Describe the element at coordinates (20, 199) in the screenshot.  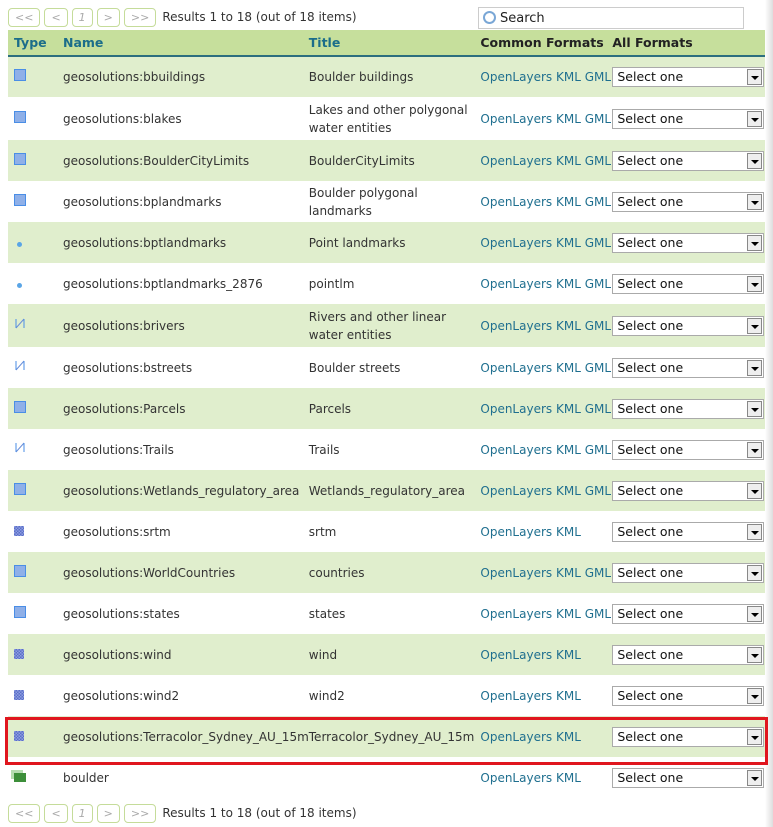
I see `polygon-type-icon` at that location.